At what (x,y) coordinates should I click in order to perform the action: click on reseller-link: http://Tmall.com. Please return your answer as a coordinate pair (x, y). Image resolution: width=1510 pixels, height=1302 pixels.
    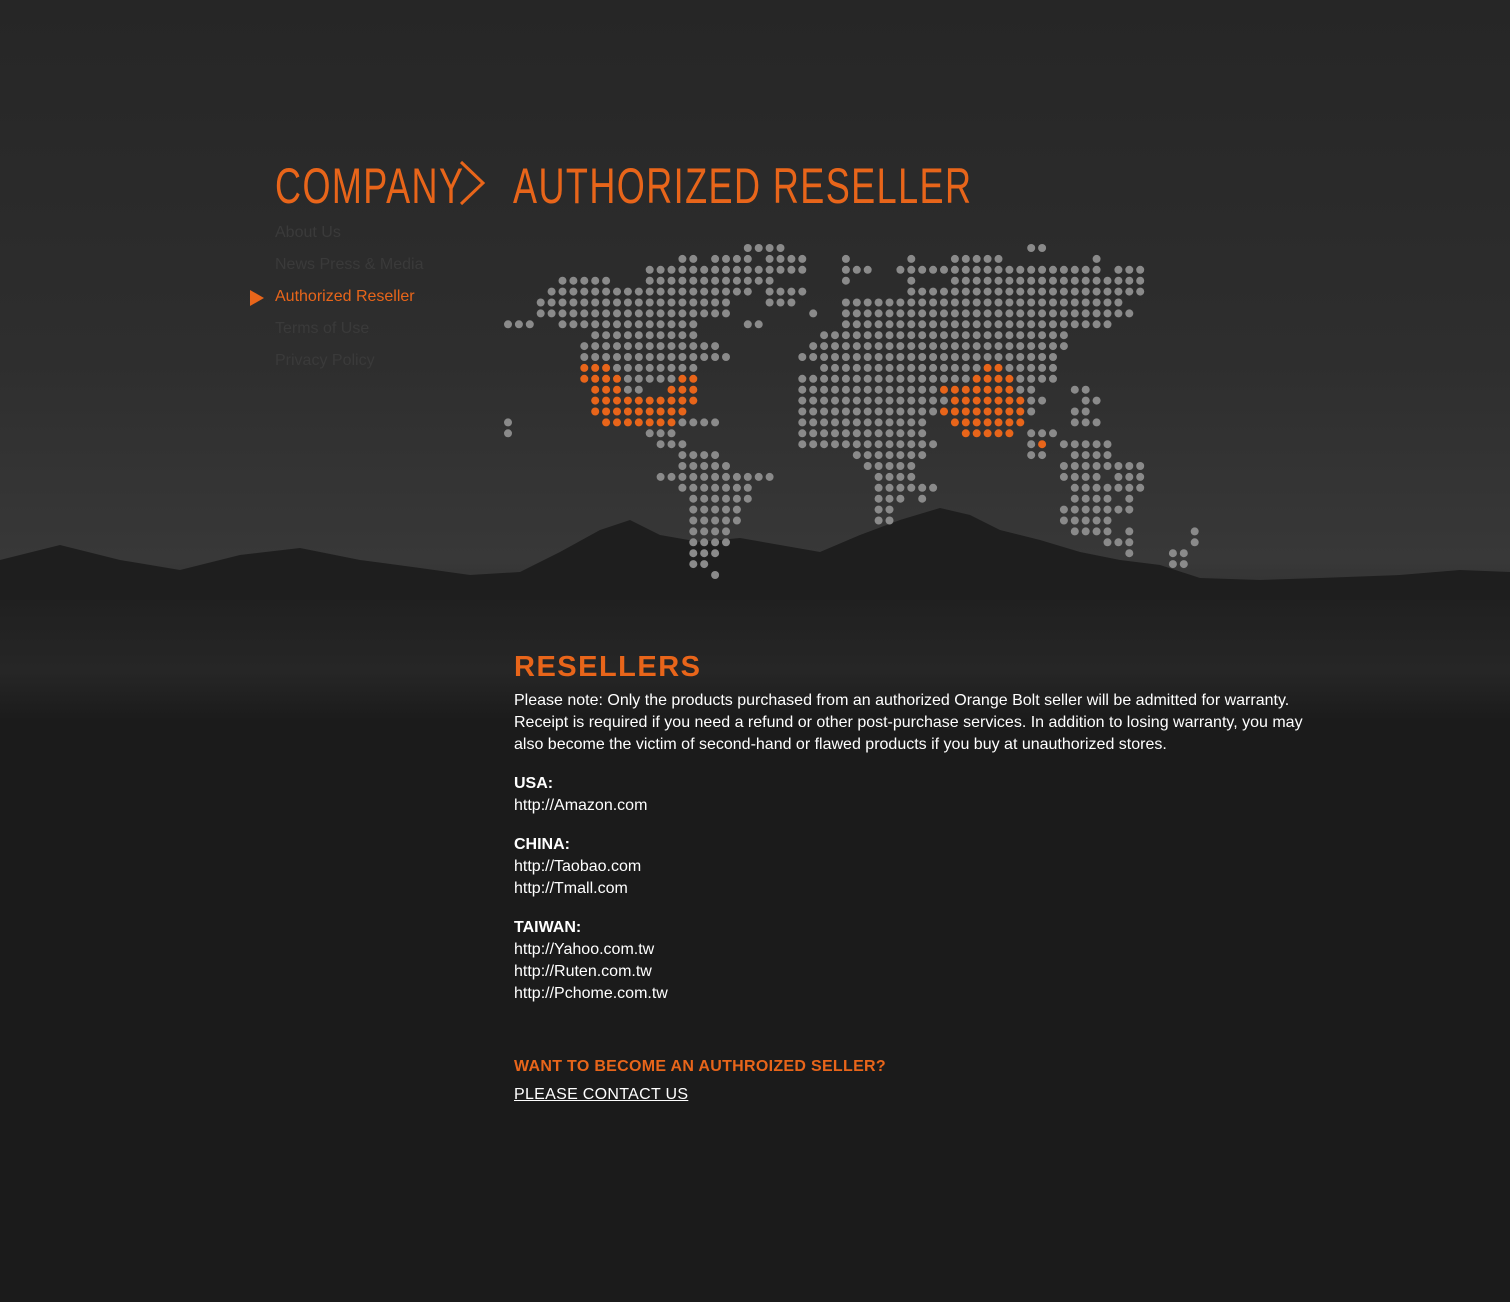
    Looking at the image, I should click on (914, 889).